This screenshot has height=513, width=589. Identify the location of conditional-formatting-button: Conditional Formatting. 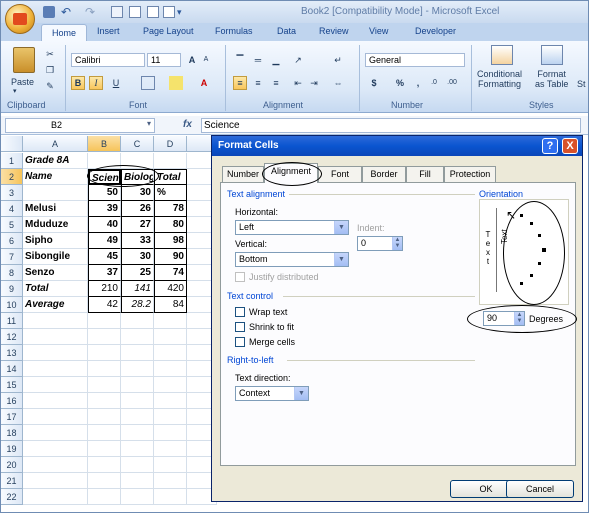
(499, 79).